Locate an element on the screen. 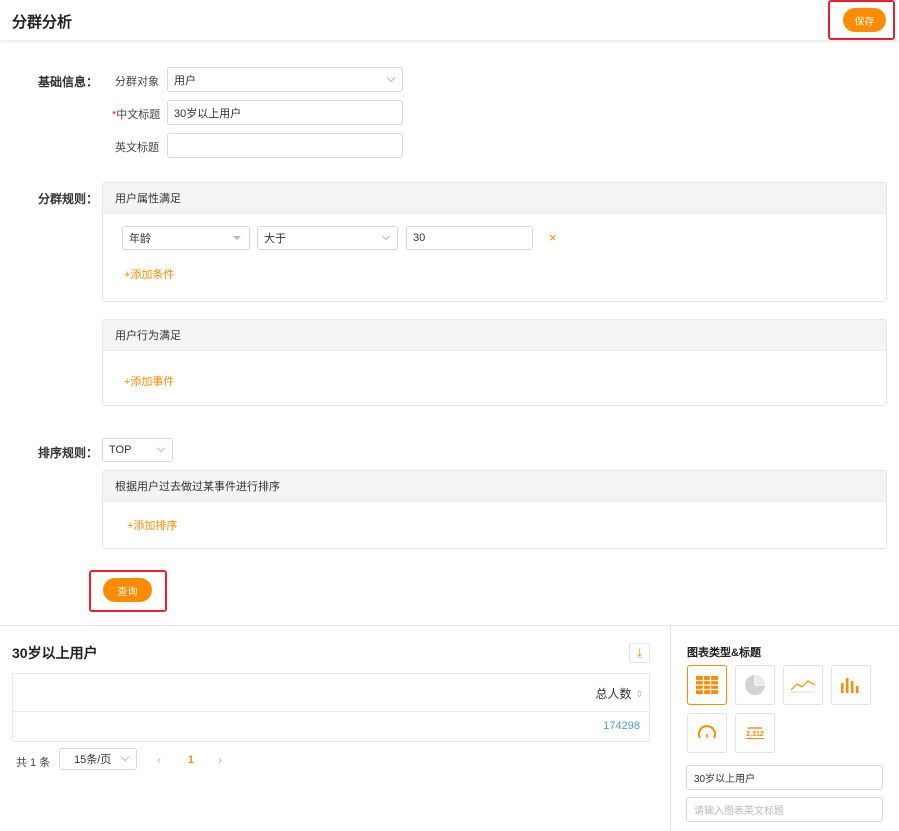  table-icon is located at coordinates (707, 685).